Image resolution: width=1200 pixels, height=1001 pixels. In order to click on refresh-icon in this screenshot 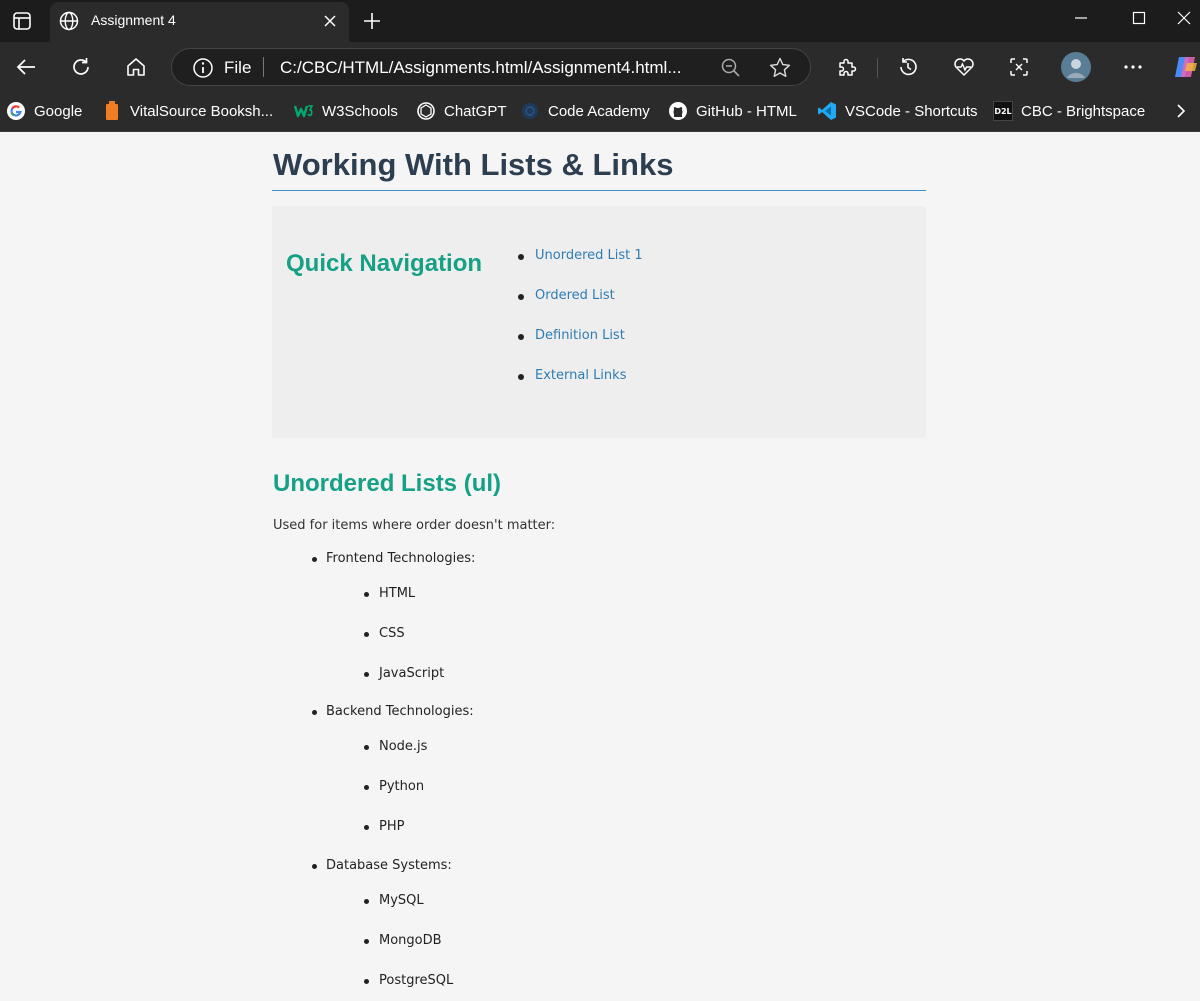, I will do `click(81, 66)`.